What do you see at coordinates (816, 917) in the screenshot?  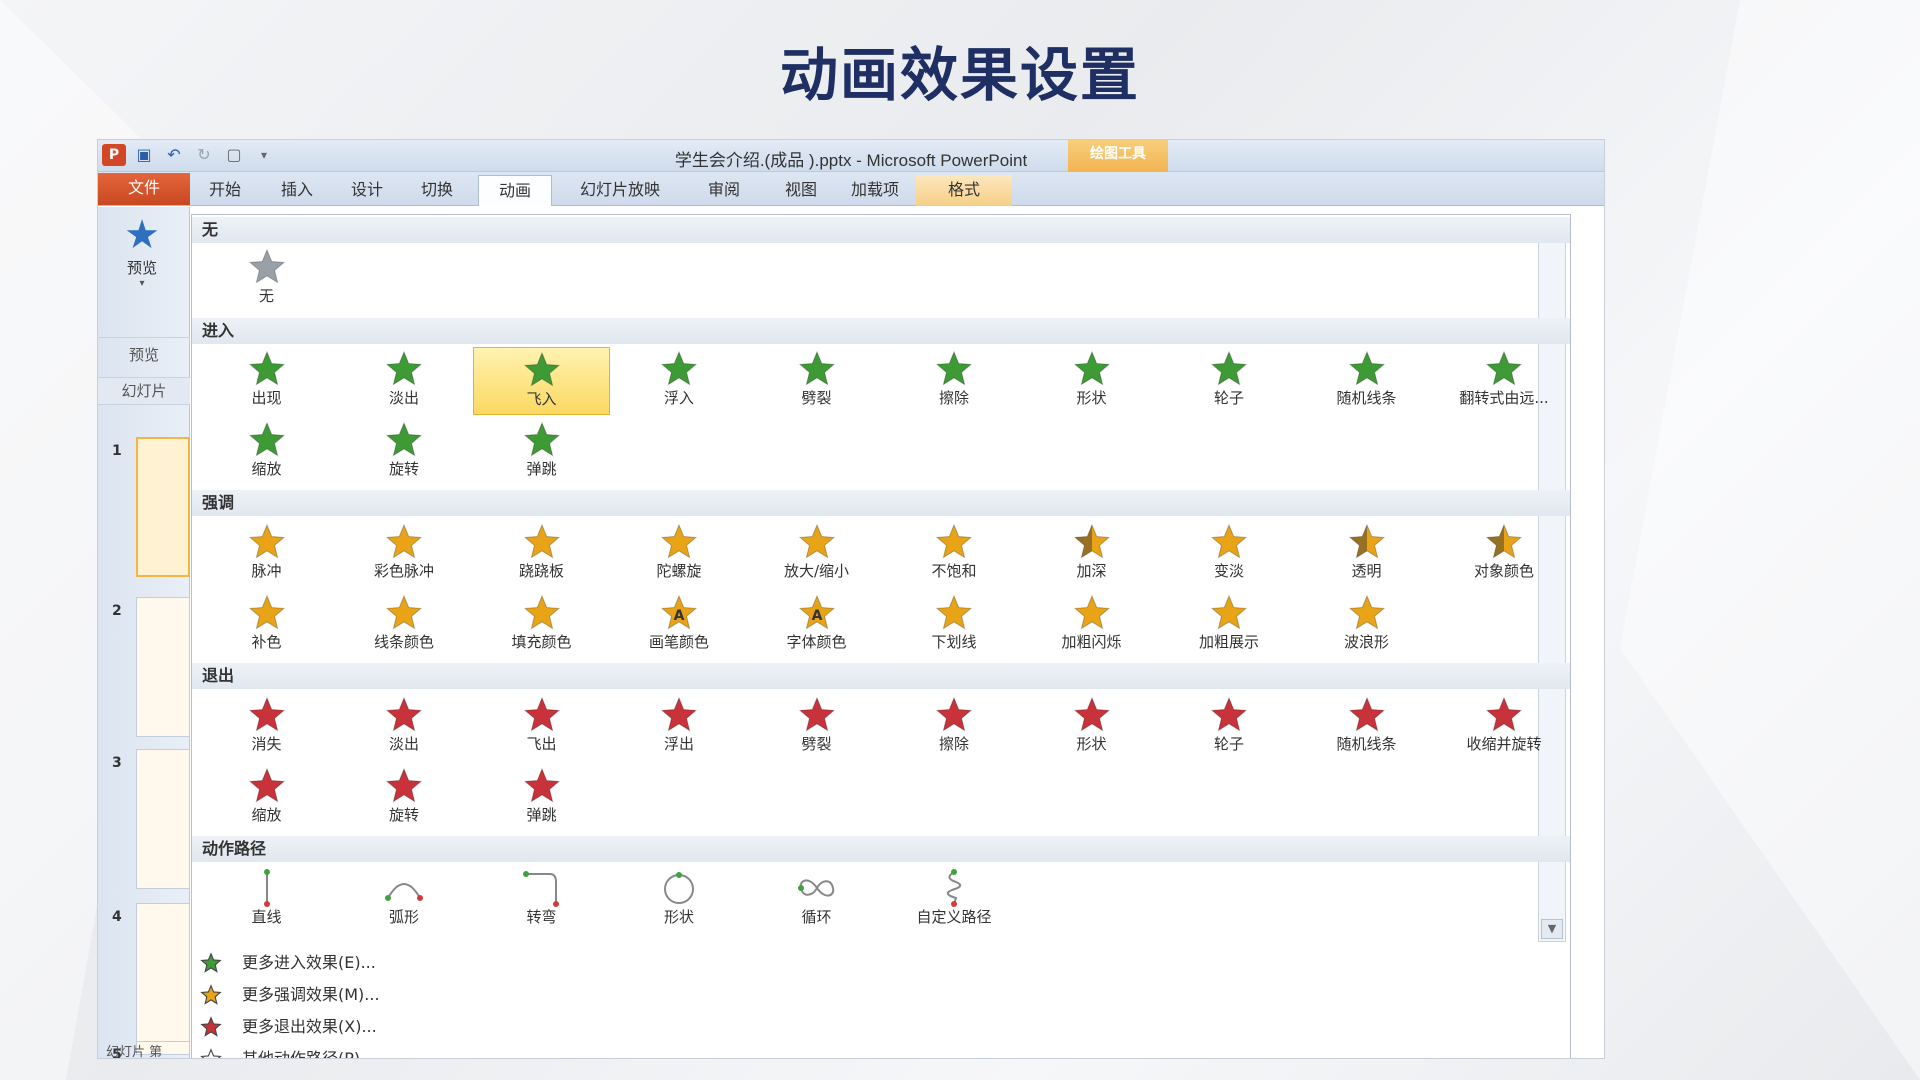 I see `effect-label: 循环` at bounding box center [816, 917].